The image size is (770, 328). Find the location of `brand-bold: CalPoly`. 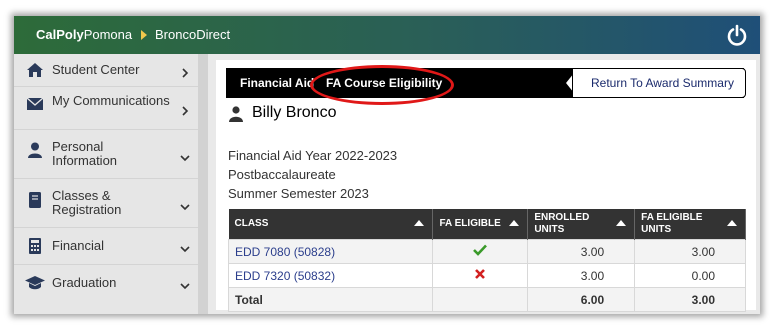

brand-bold: CalPoly is located at coordinates (60, 34).